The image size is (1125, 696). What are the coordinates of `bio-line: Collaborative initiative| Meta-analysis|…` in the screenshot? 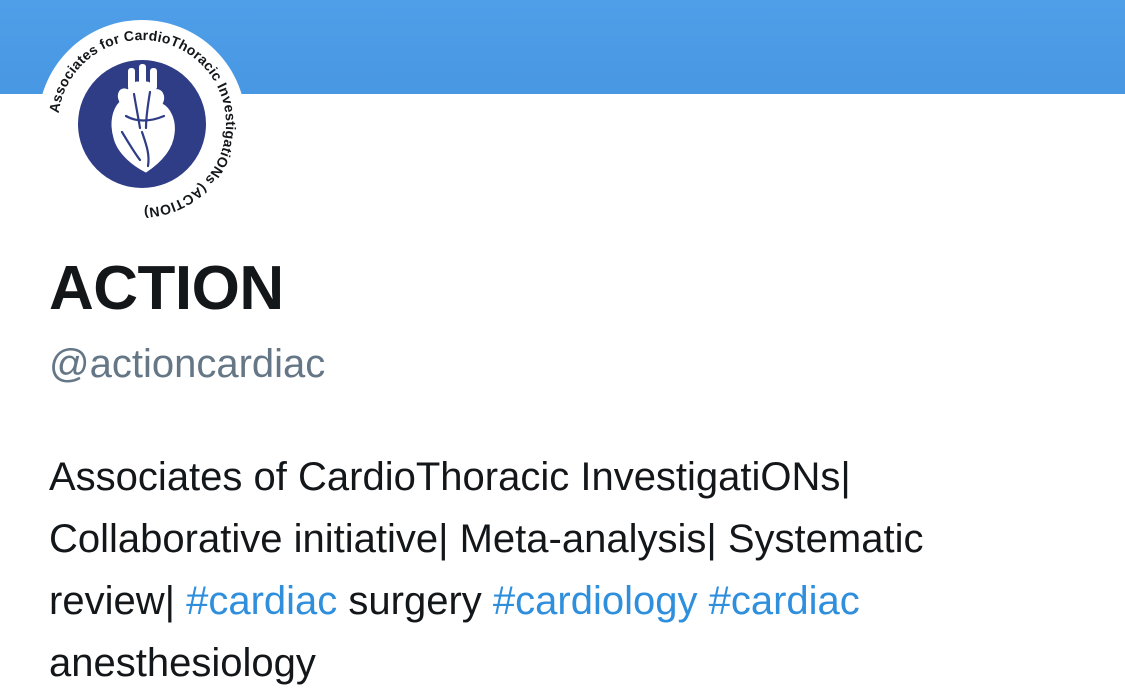 It's located at (486, 539).